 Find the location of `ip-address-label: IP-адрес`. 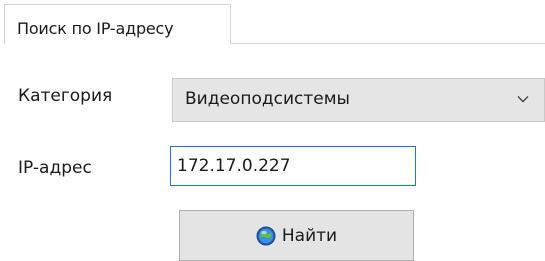

ip-address-label: IP-адрес is located at coordinates (55, 168).